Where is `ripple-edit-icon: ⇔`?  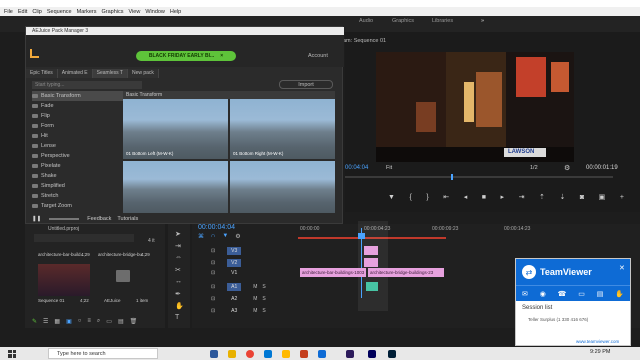 ripple-edit-icon: ⇔ is located at coordinates (179, 258).